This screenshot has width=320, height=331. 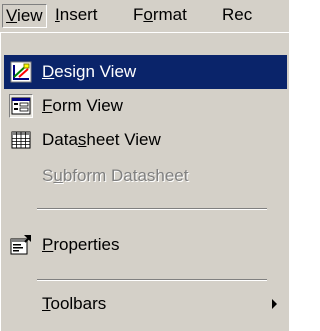 I want to click on toolbars-label: Toolbars, so click(x=74, y=303).